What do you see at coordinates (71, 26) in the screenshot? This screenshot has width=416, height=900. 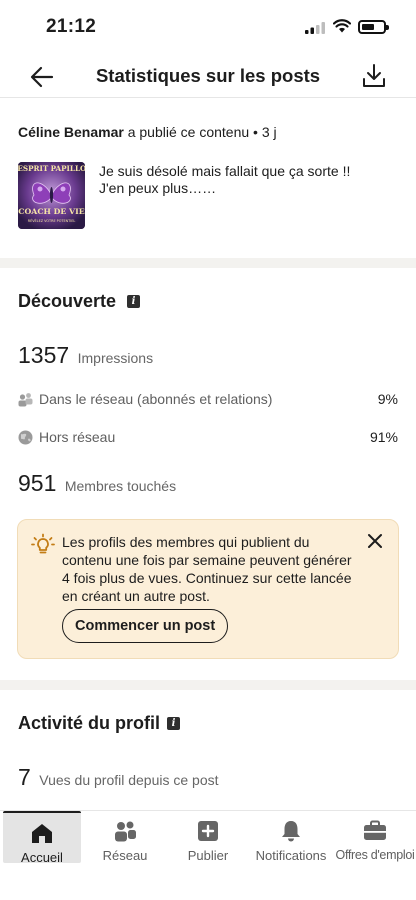 I see `status-time: 21:12` at bounding box center [71, 26].